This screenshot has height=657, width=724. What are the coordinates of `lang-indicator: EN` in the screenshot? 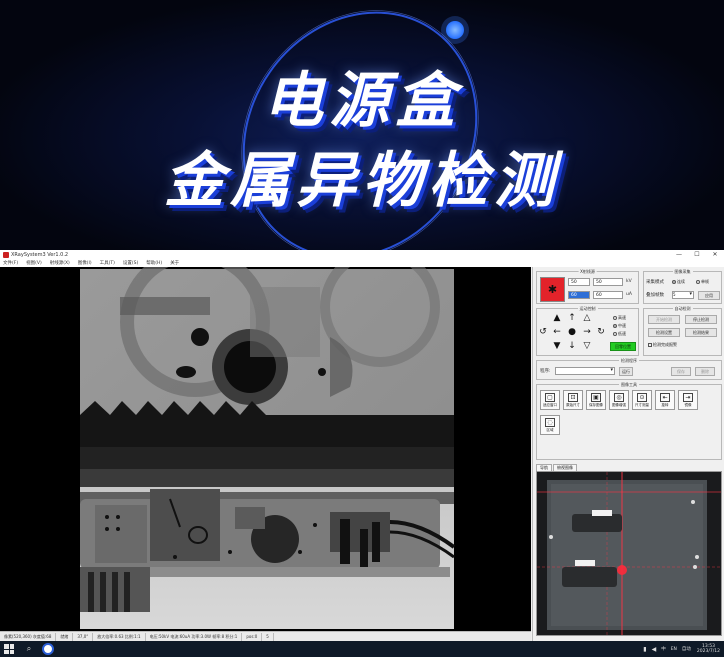 It's located at (674, 649).